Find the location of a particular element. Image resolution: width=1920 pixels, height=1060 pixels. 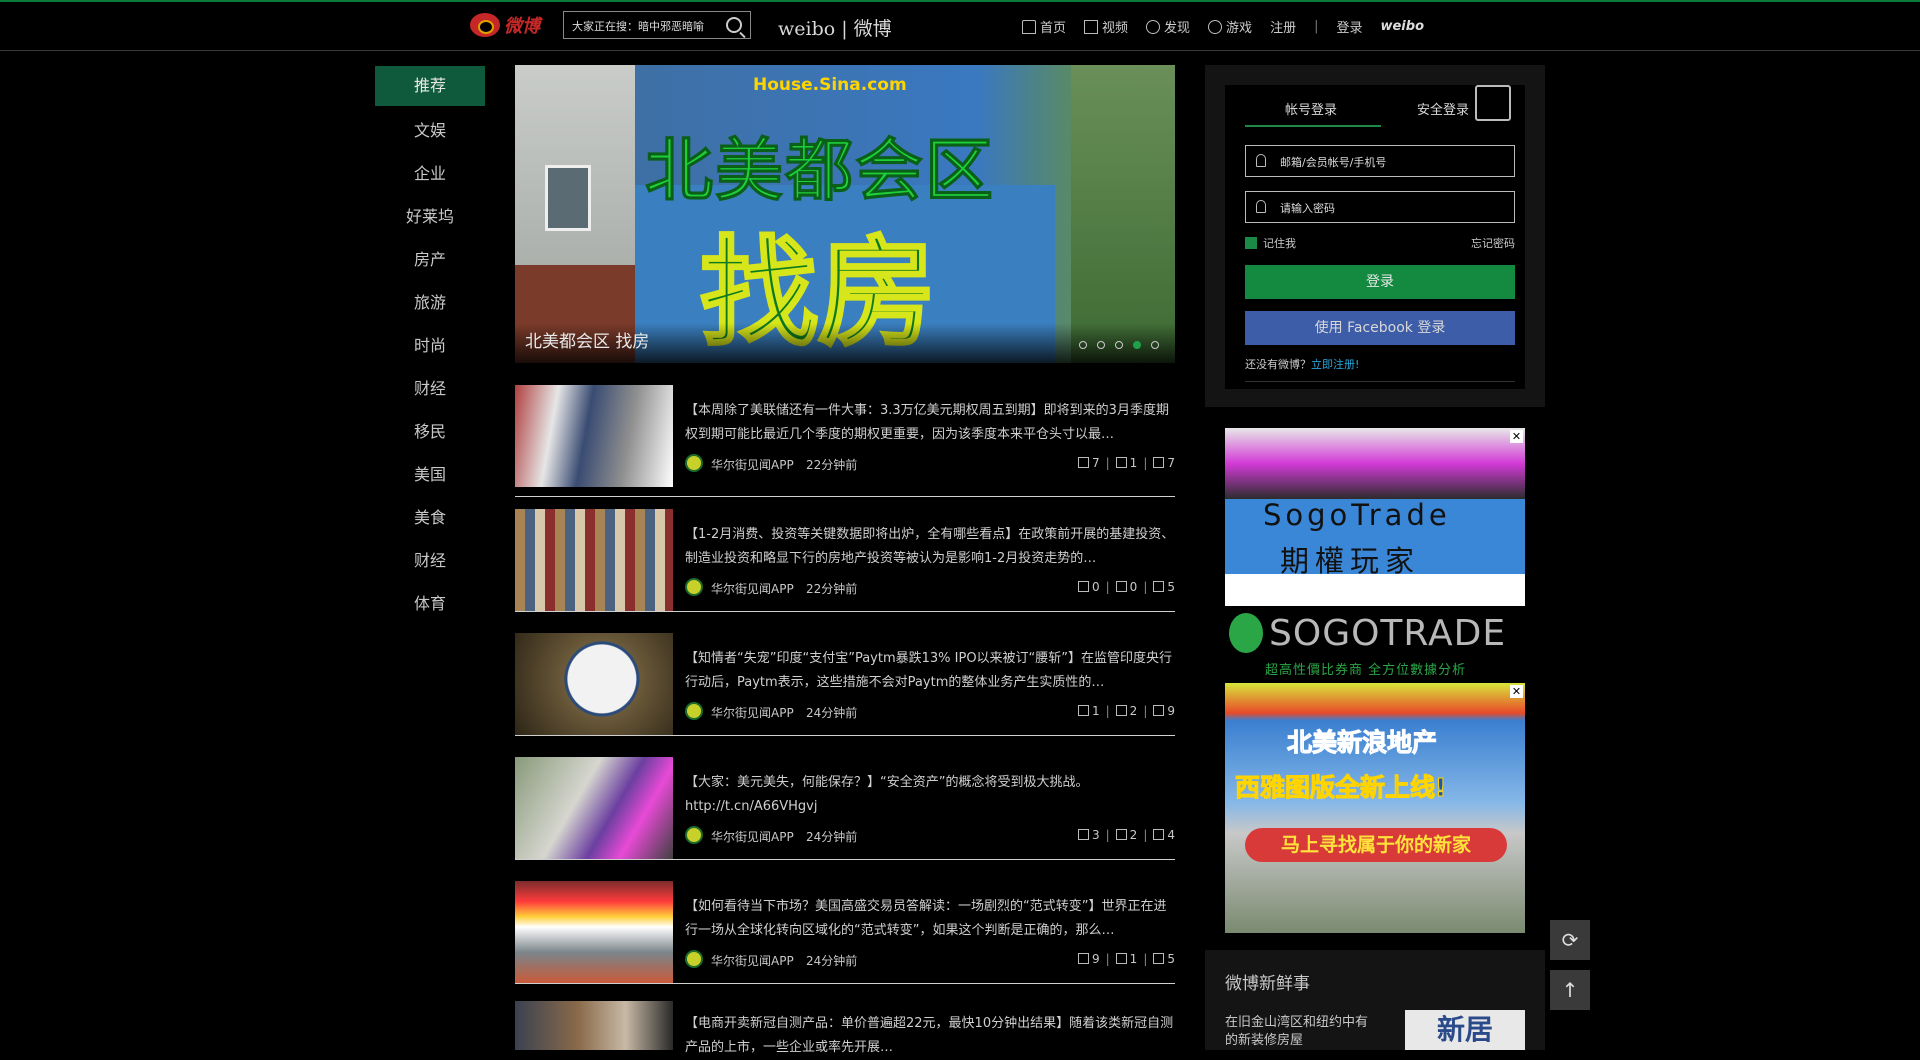

channel-item: 美国 is located at coordinates (430, 474).